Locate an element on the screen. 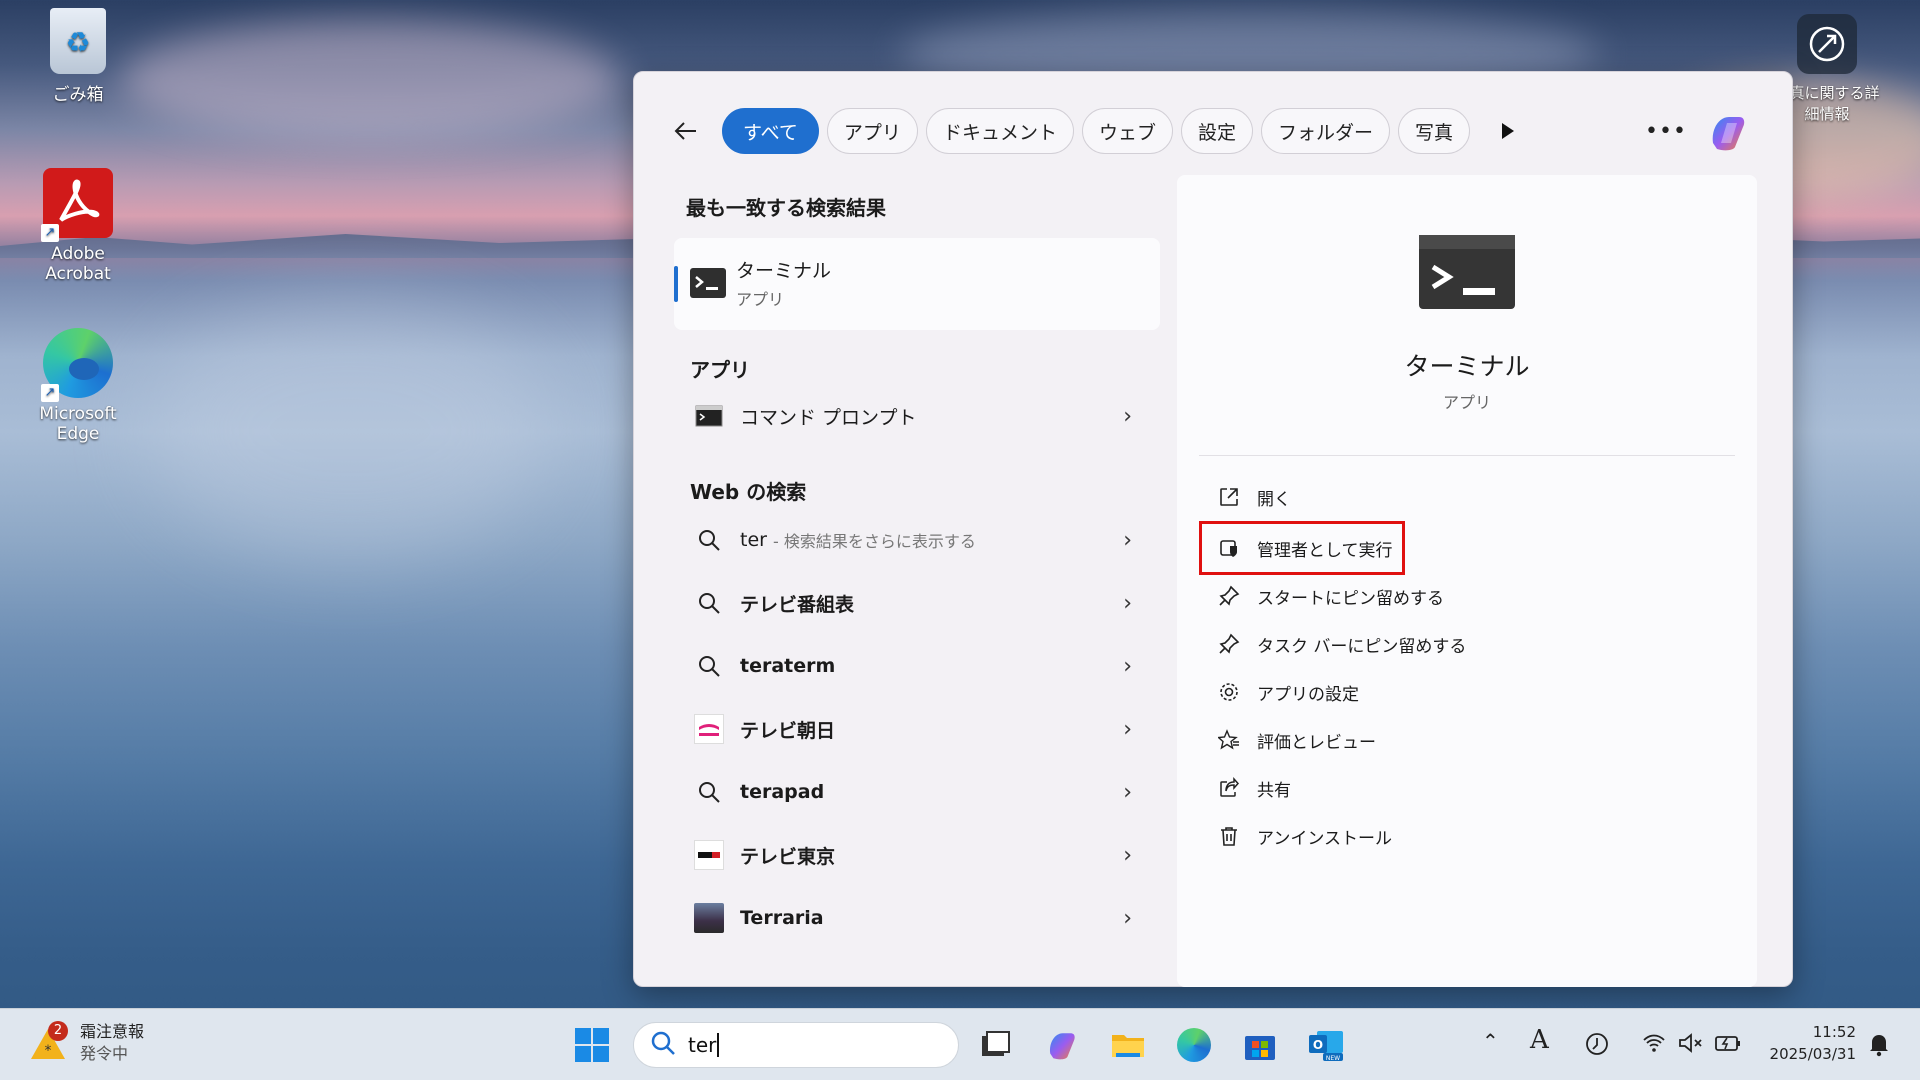 The image size is (1920, 1080). filter-photos: 写真 is located at coordinates (1434, 131).